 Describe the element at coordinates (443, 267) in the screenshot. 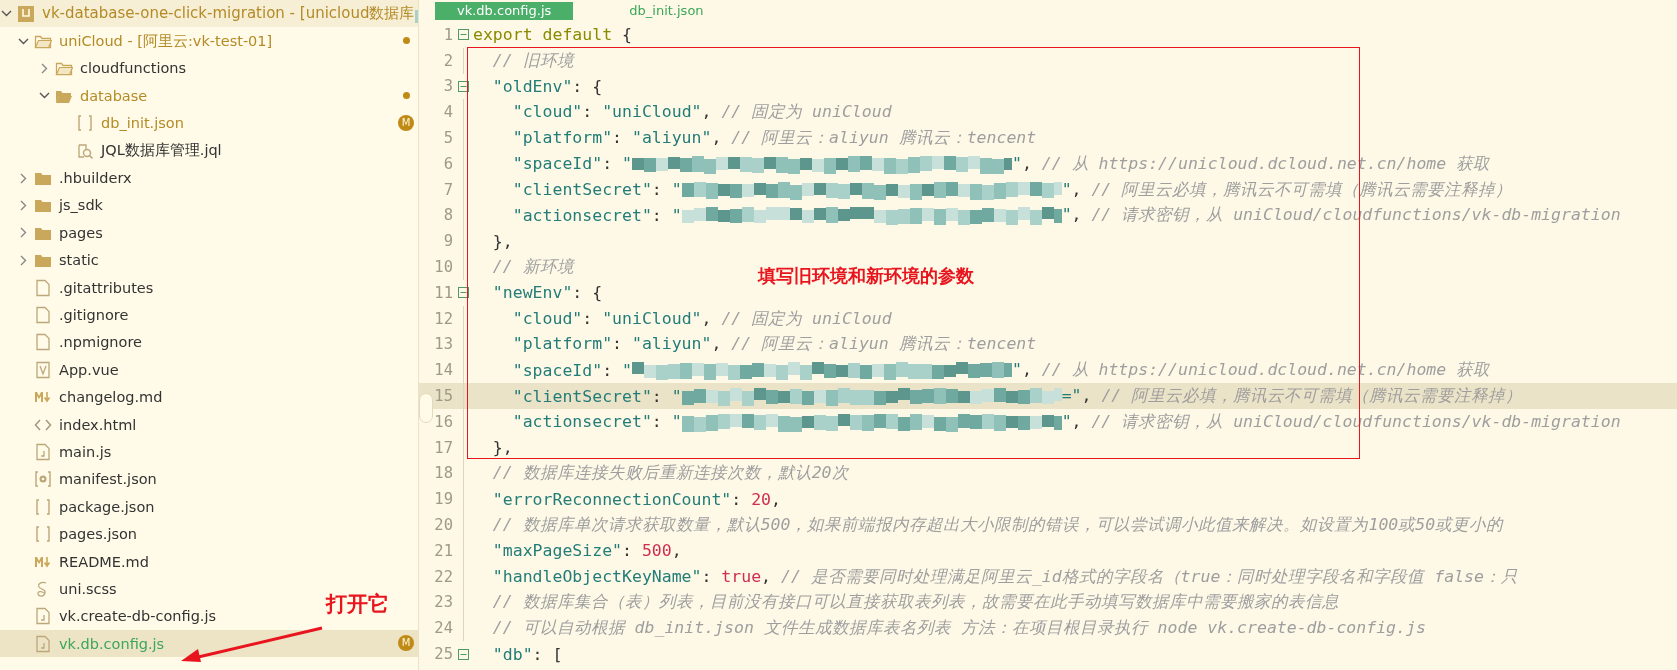

I see `line-number: 10` at that location.